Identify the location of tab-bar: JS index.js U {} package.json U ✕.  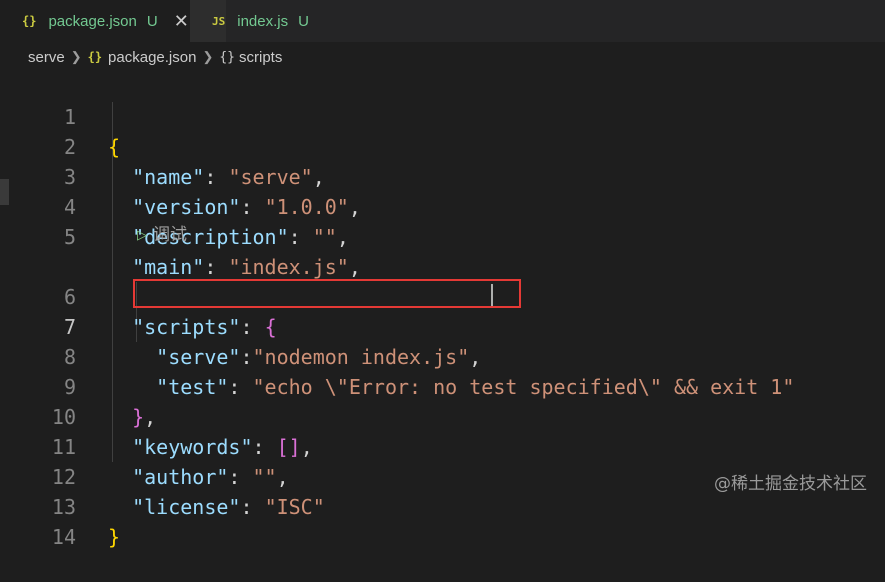
(442, 21).